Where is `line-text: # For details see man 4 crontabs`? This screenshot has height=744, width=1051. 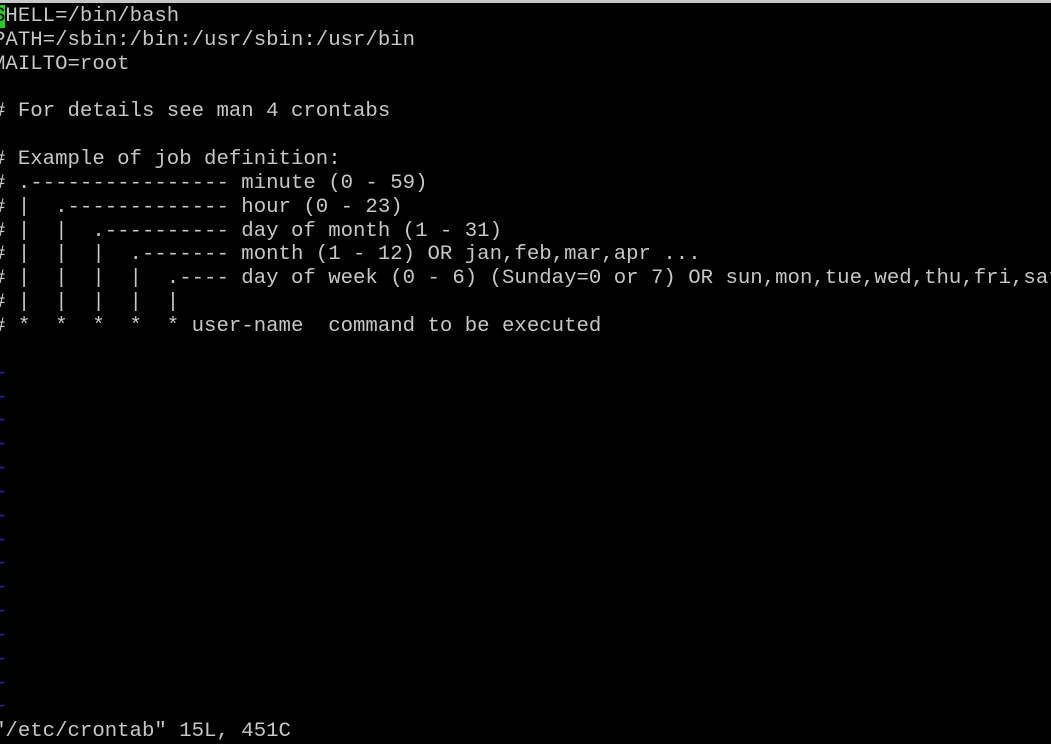
line-text: # For details see man 4 crontabs is located at coordinates (195, 112).